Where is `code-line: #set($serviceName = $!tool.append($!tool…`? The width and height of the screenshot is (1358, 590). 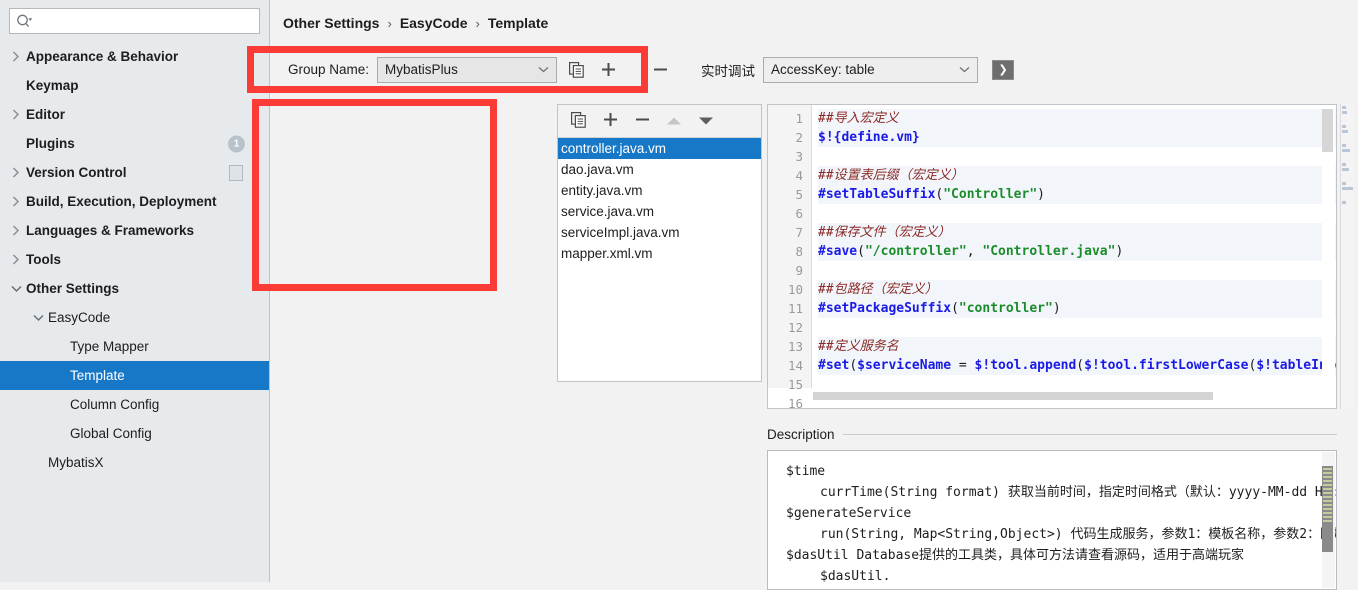
code-line: #set($serviceName = $!tool.append($!tool… is located at coordinates (1077, 365).